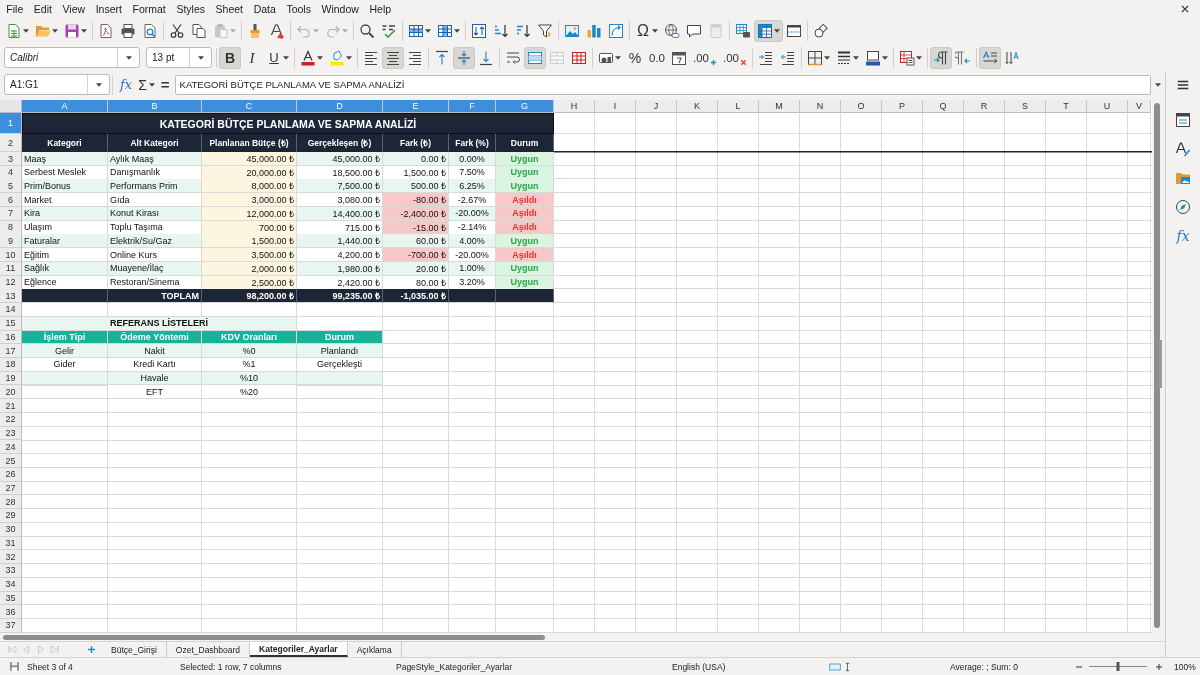 The image size is (1200, 675). What do you see at coordinates (146, 84) in the screenshot?
I see `sum-button: Σ` at bounding box center [146, 84].